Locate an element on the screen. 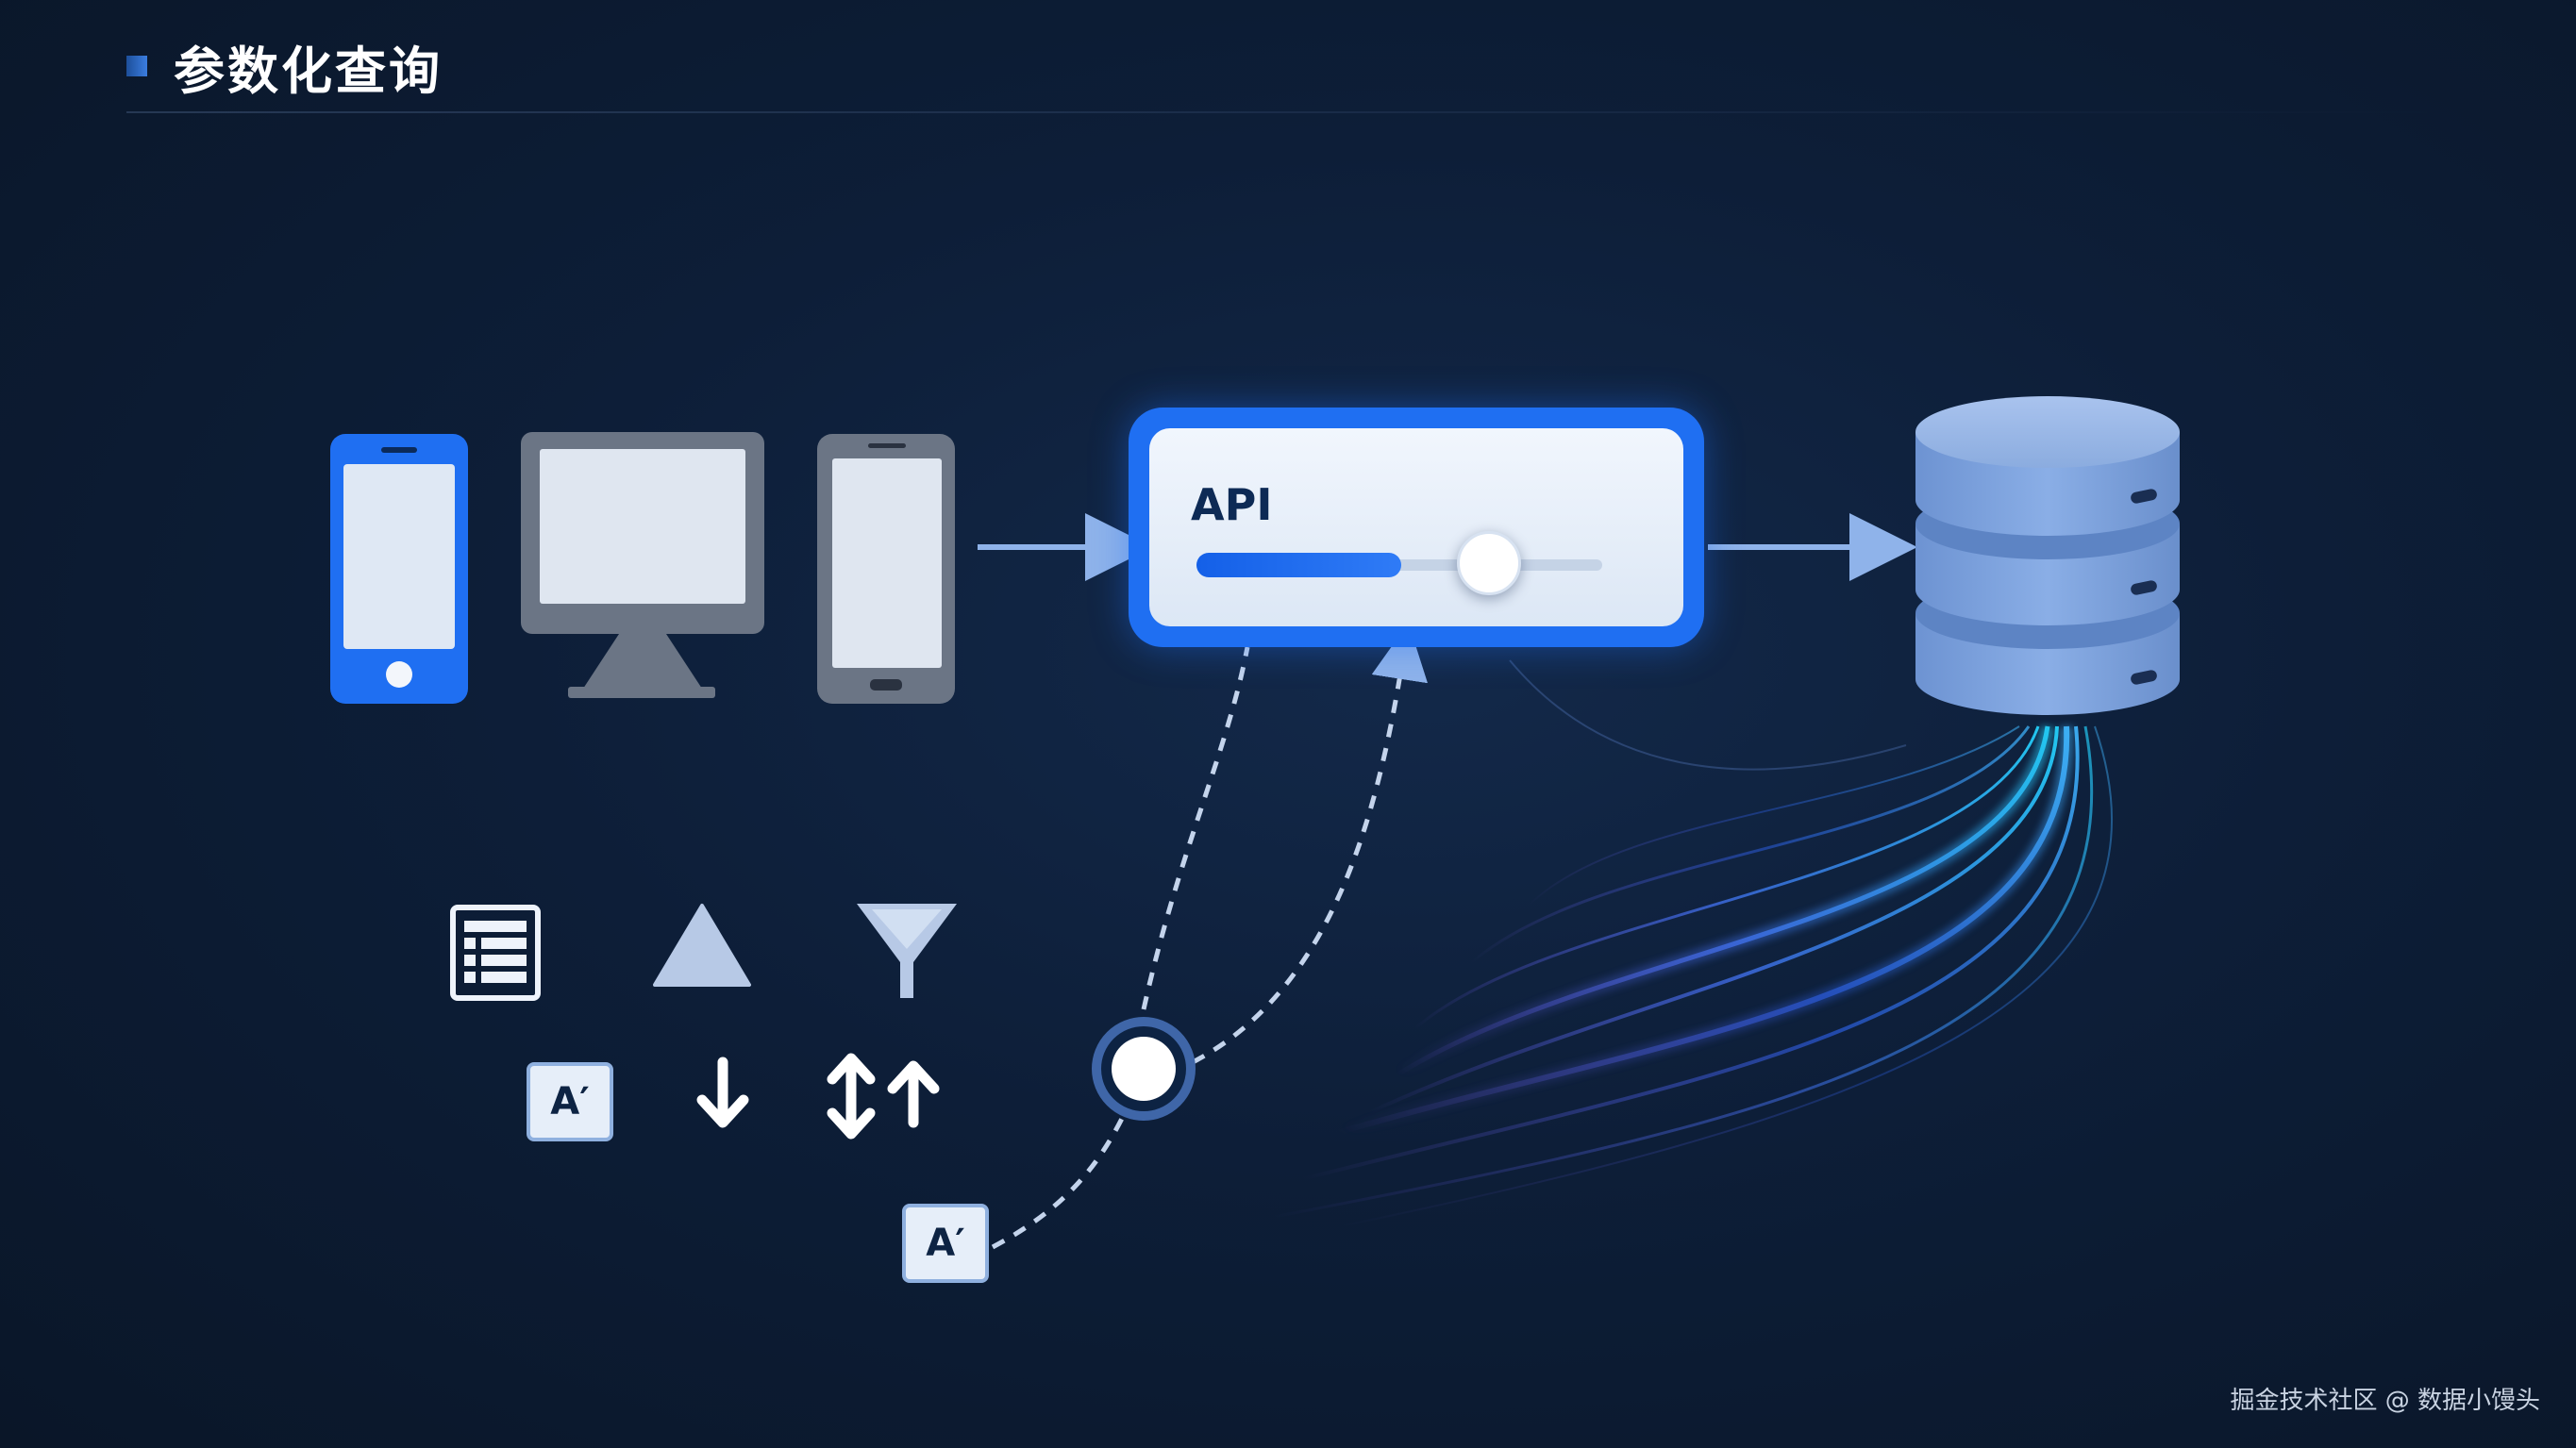  sort-toggle-icon is located at coordinates (883, 1096).